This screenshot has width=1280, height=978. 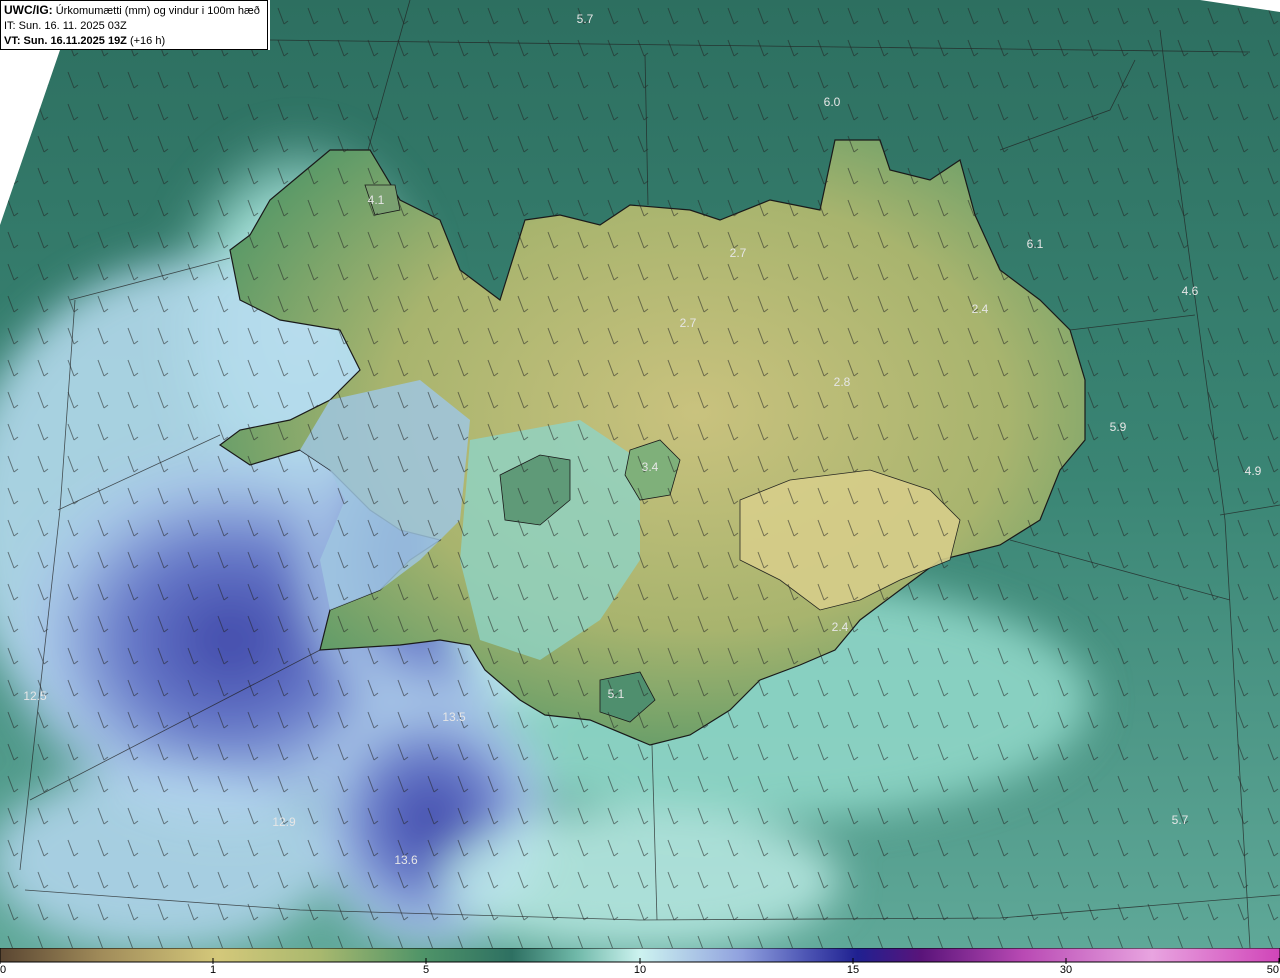 I want to click on map-value-label: 13.5, so click(x=454, y=717).